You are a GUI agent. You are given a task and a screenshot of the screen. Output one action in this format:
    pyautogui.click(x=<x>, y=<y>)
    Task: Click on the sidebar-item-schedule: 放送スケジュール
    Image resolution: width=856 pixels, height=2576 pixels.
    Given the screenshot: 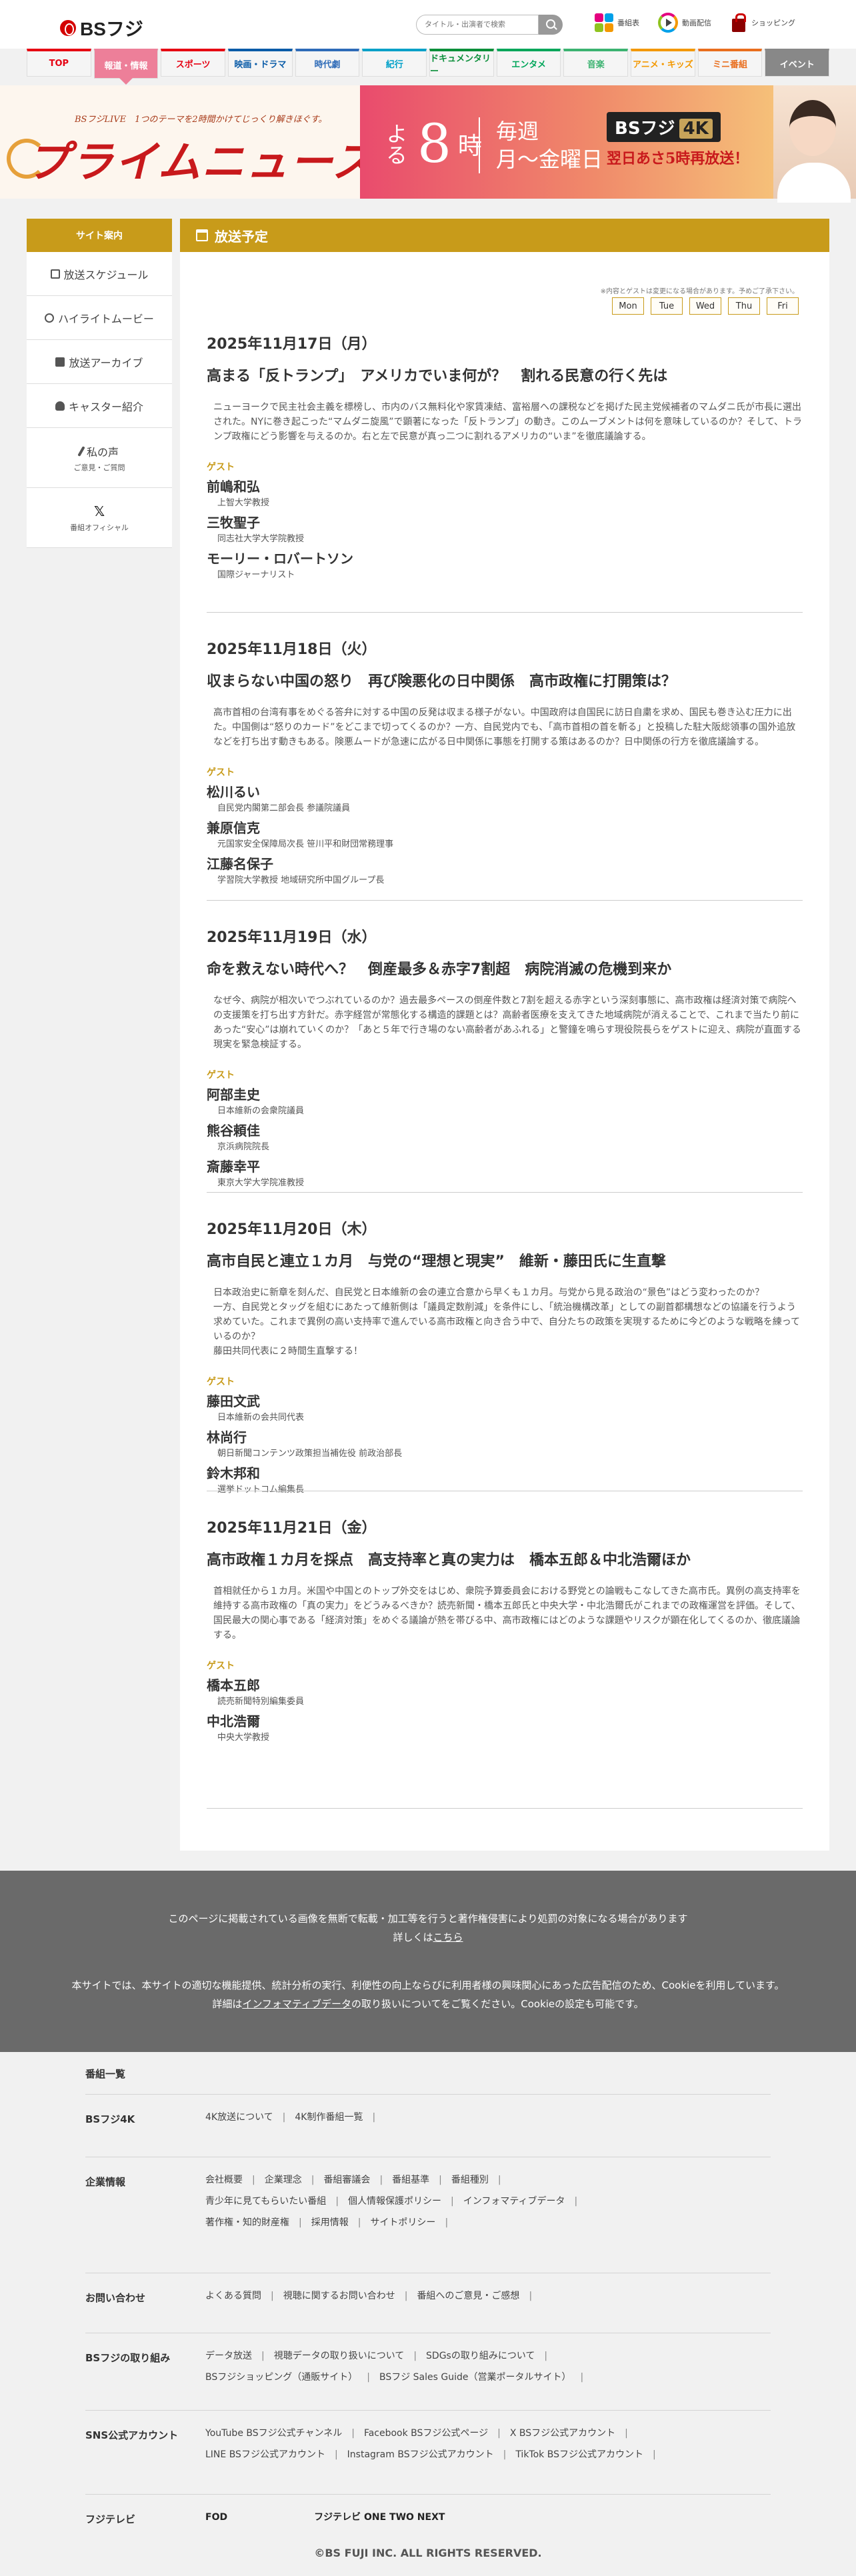 What is the action you would take?
    pyautogui.click(x=99, y=274)
    